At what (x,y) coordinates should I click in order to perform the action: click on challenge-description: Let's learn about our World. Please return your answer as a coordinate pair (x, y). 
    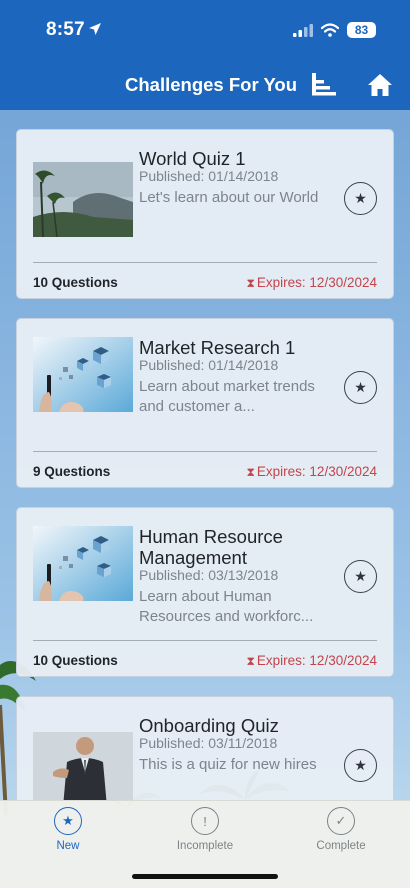
    Looking at the image, I should click on (229, 197).